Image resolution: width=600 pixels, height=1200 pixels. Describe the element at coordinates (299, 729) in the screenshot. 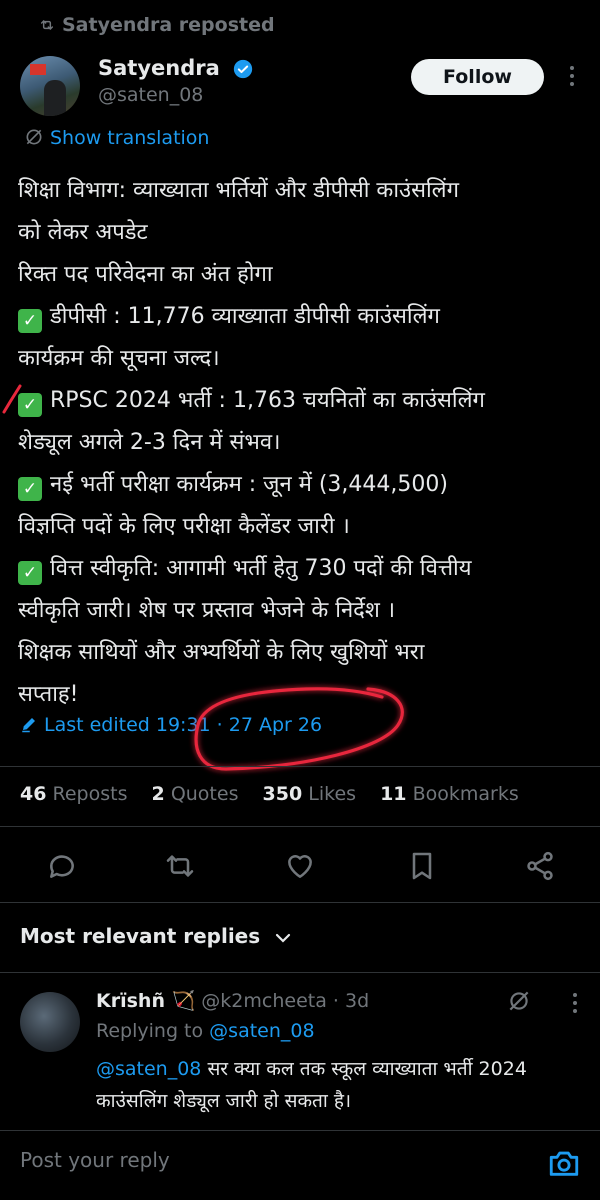

I see `annotation-circle` at that location.